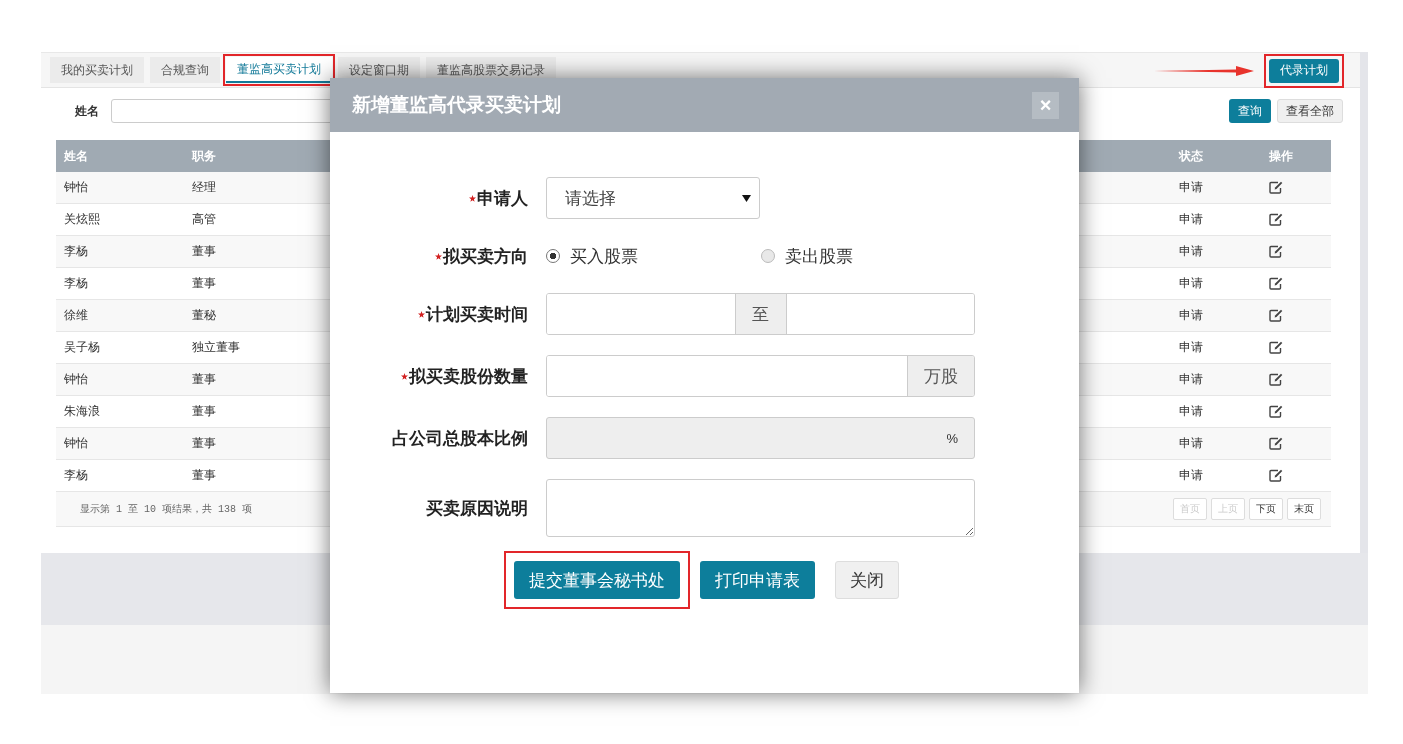 This screenshot has width=1403, height=744. Describe the element at coordinates (940, 376) in the screenshot. I see `unit-label: 万股` at that location.